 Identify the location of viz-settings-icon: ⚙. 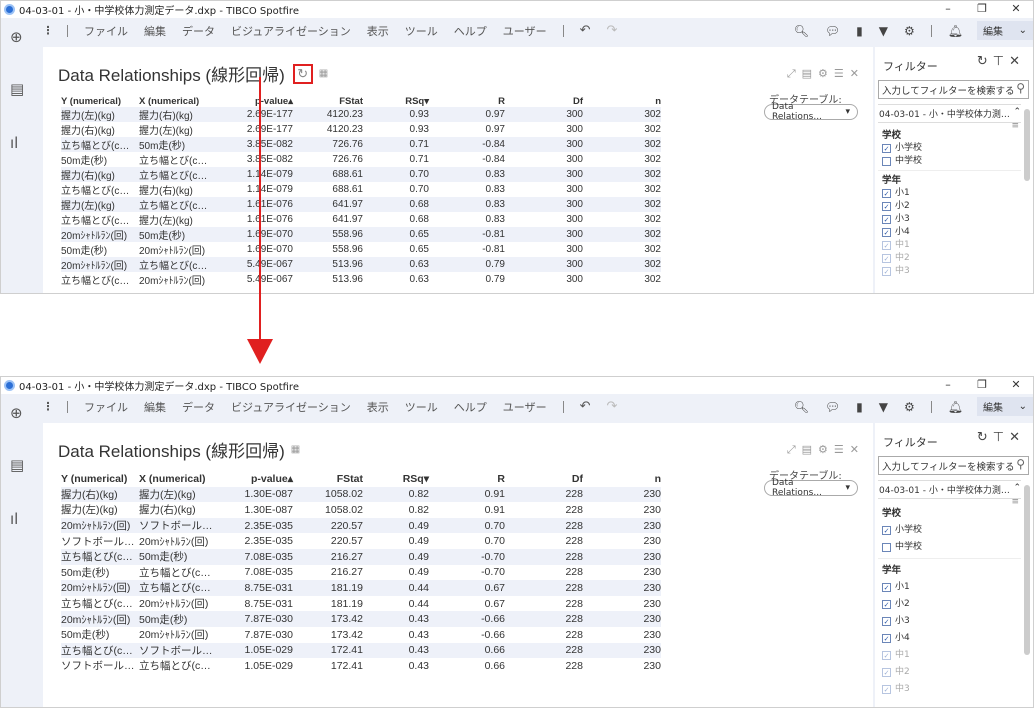
(826, 73).